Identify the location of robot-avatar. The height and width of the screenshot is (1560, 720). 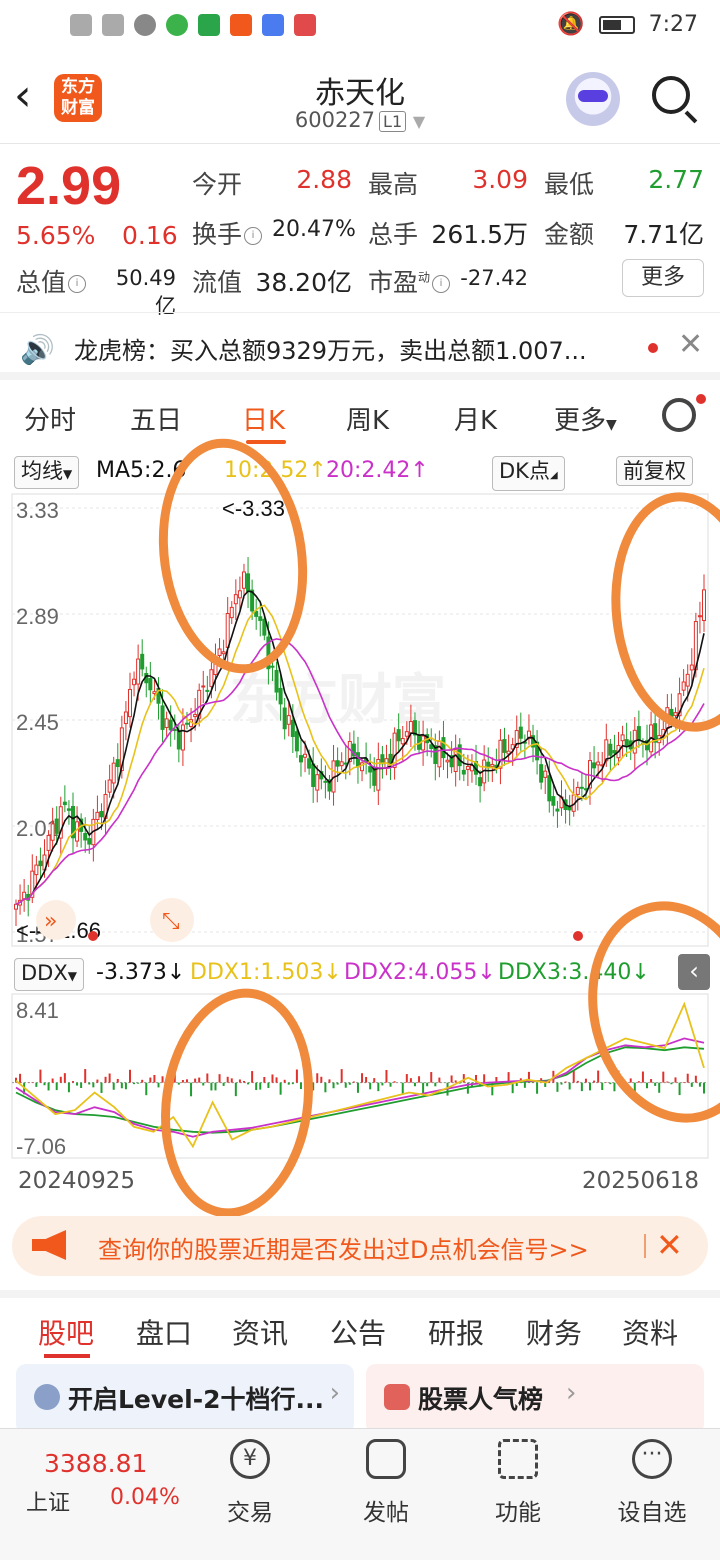
(593, 99).